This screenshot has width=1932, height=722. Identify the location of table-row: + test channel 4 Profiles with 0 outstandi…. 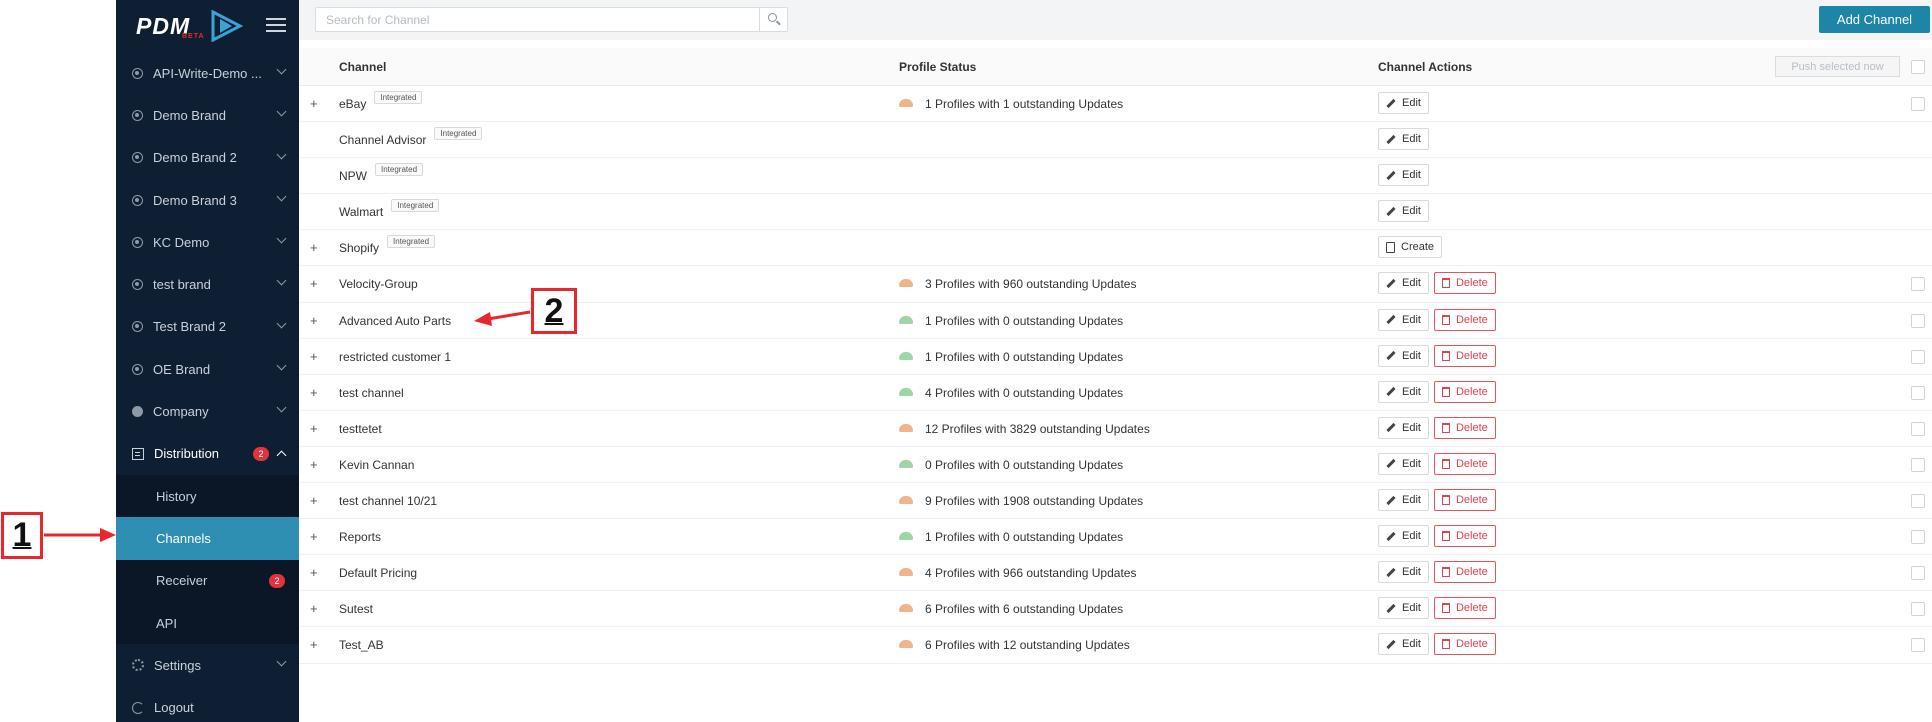
(1115, 393).